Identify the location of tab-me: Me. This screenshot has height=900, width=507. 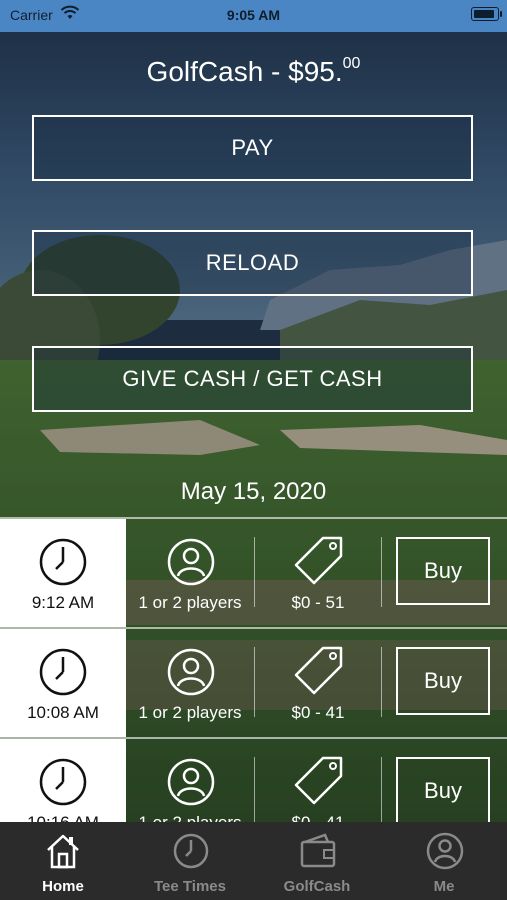
(444, 861).